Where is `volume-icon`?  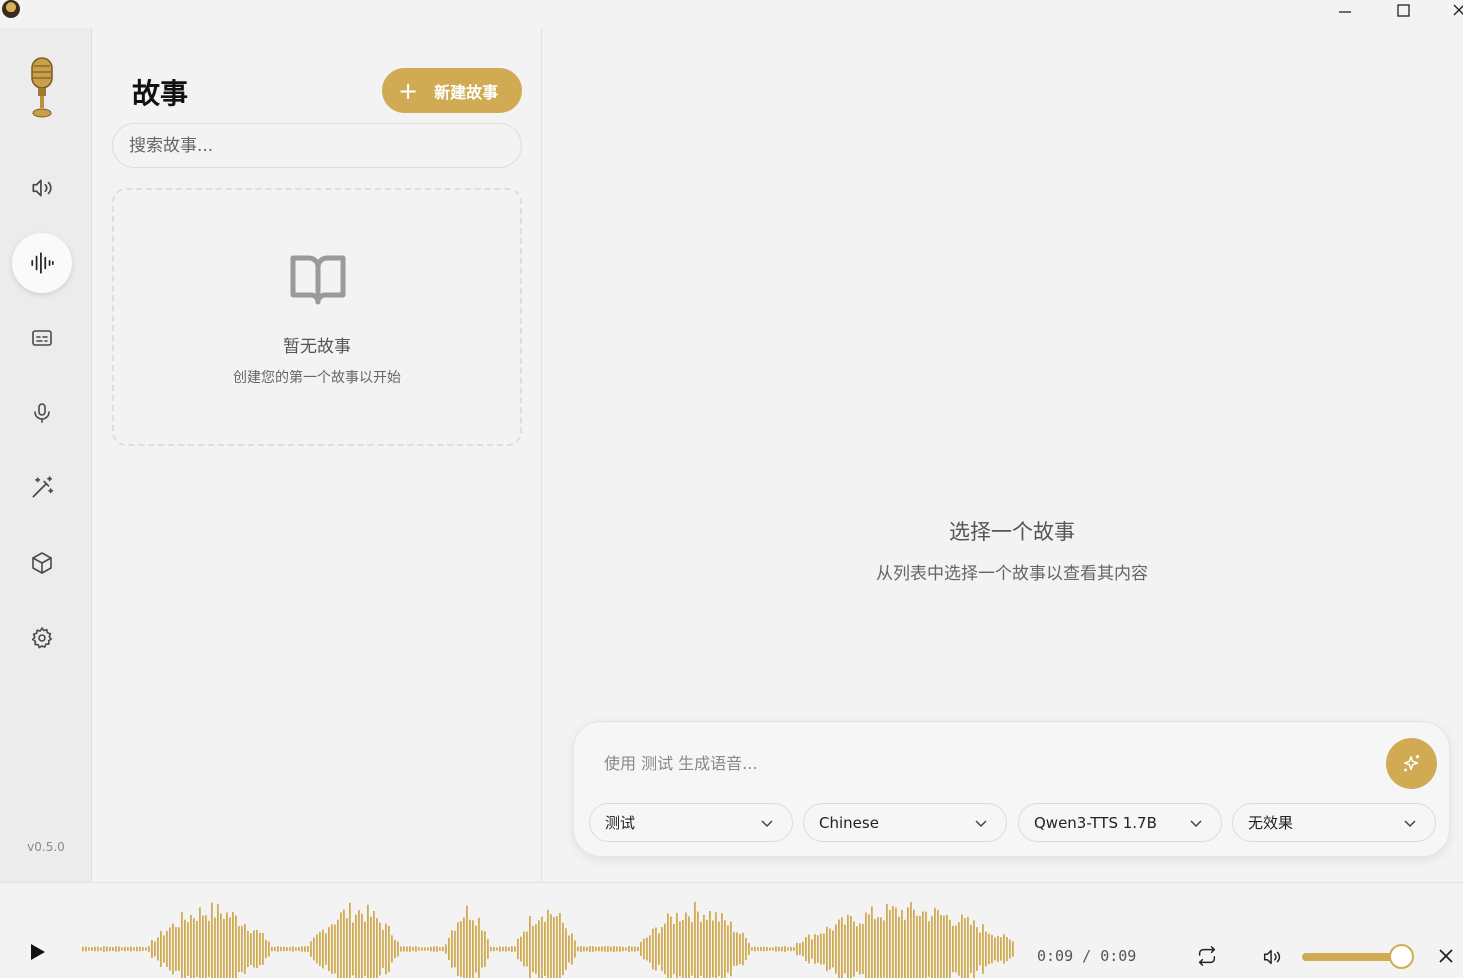 volume-icon is located at coordinates (1272, 957).